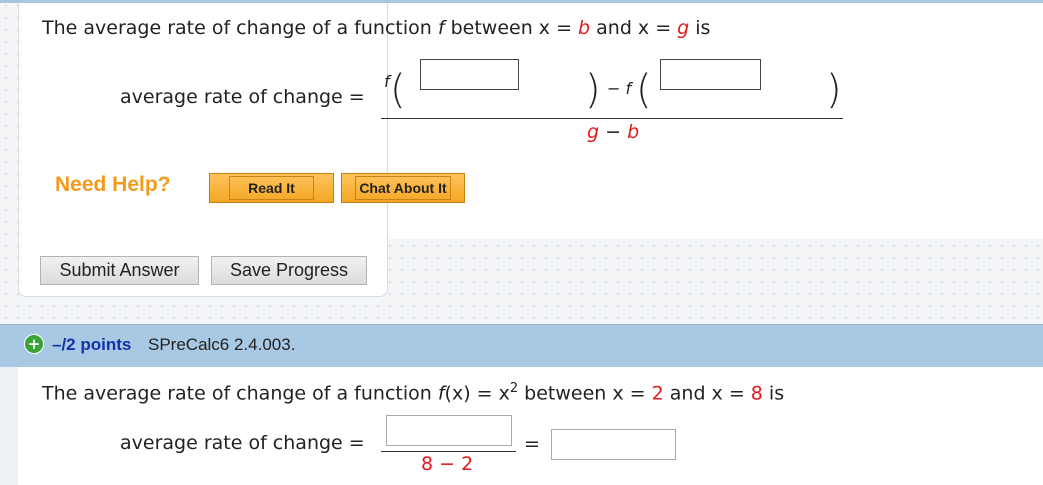 The image size is (1043, 485). What do you see at coordinates (584, 28) in the screenshot?
I see `var-b: b` at bounding box center [584, 28].